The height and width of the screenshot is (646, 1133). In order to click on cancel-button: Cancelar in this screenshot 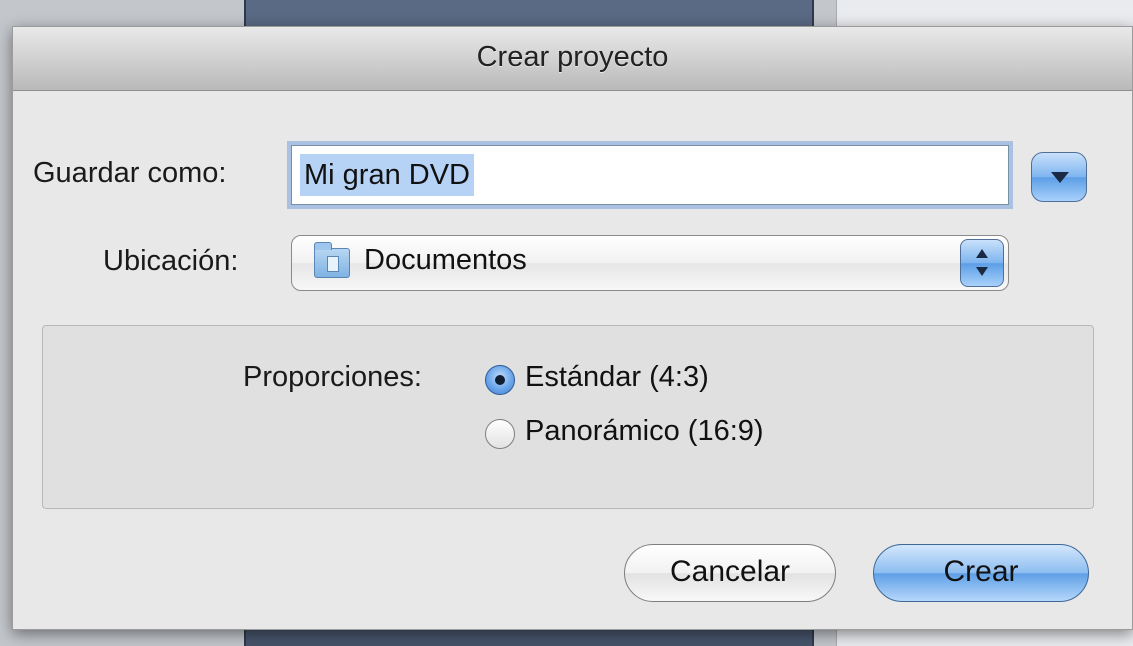, I will do `click(730, 573)`.